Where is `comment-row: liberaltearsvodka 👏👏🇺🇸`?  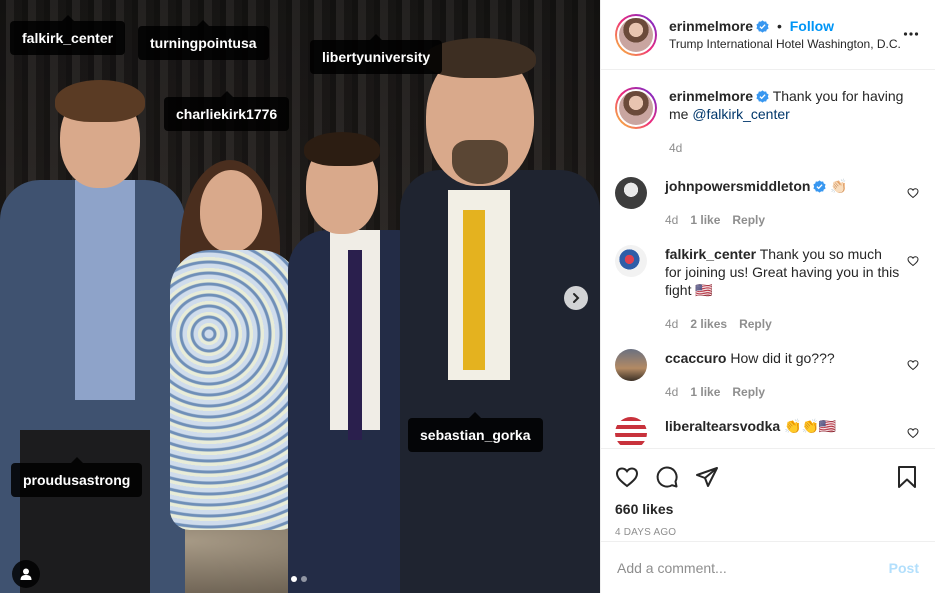 comment-row: liberaltearsvodka 👏👏🇺🇸 is located at coordinates (767, 432).